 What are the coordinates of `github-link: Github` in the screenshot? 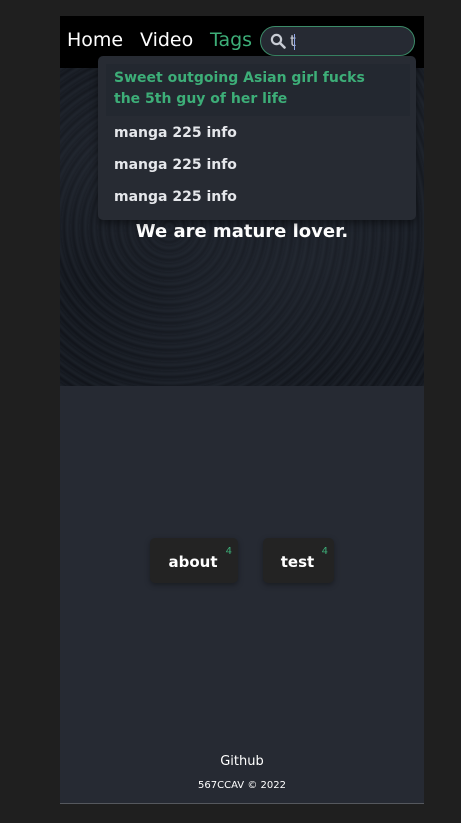 It's located at (242, 761).